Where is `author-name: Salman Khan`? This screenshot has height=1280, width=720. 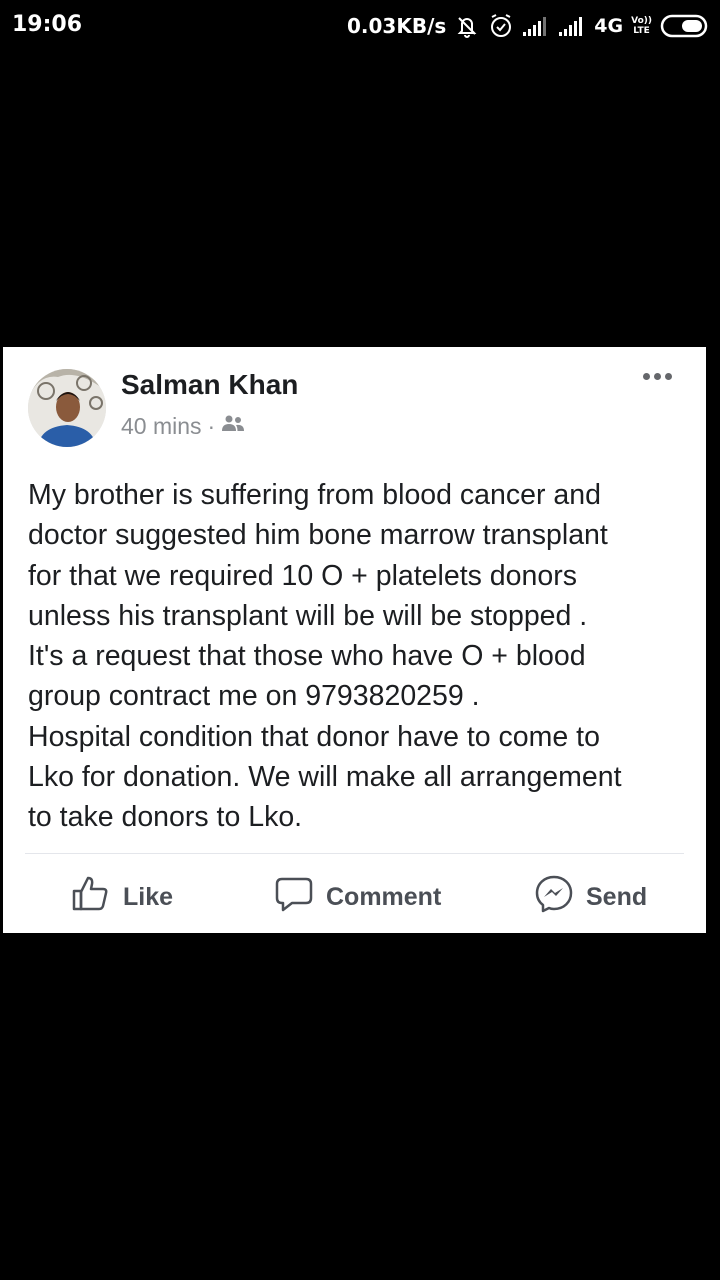 author-name: Salman Khan is located at coordinates (209, 385).